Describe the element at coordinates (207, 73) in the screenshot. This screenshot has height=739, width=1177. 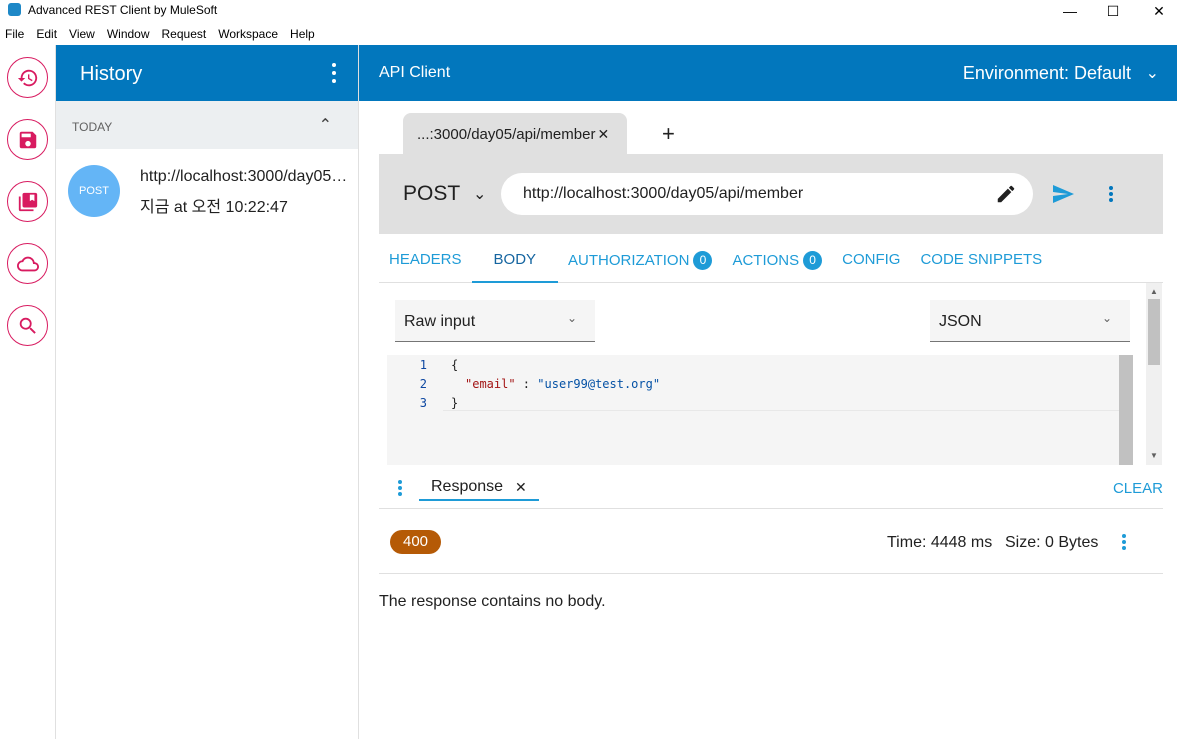
I see `history-header: History` at that location.